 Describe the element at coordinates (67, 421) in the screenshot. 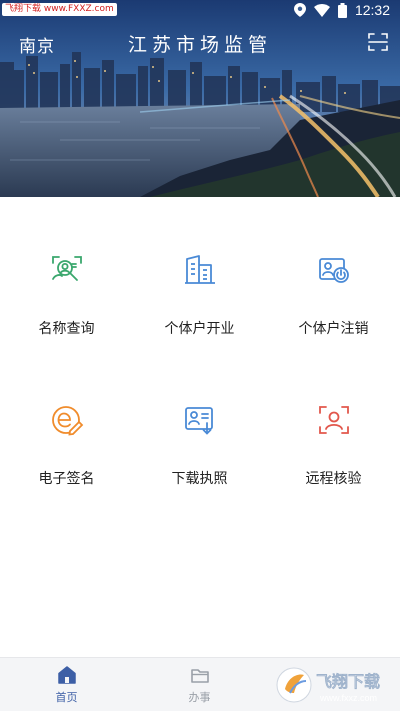

I see `e-sign-icon` at that location.